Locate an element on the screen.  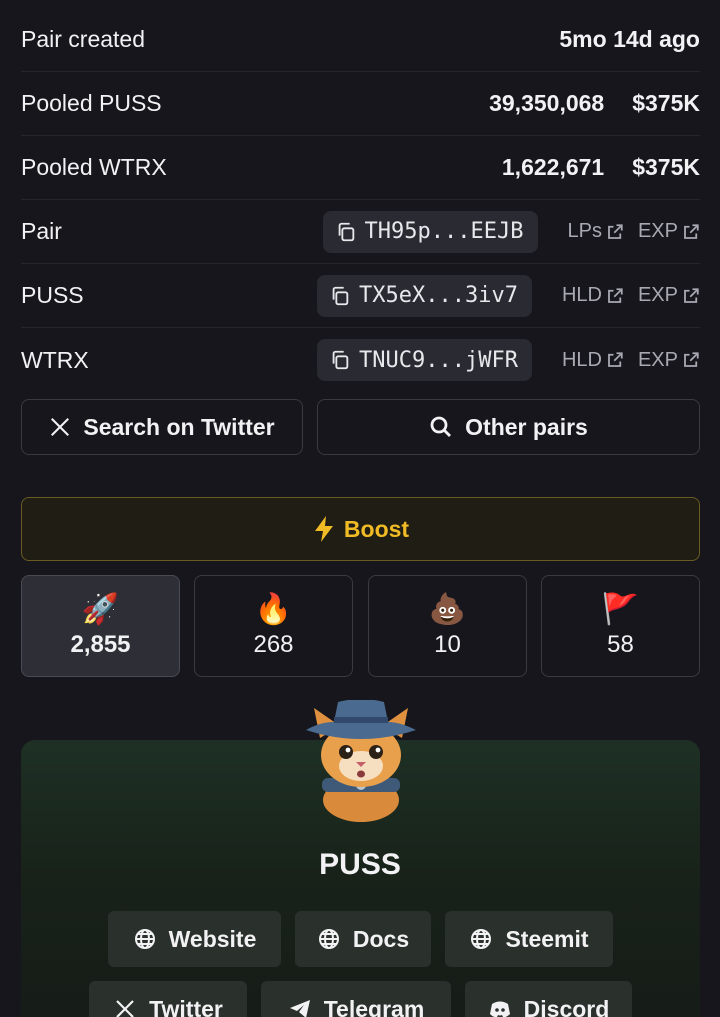
wtrx-hld-label: HLD is located at coordinates (581, 359).